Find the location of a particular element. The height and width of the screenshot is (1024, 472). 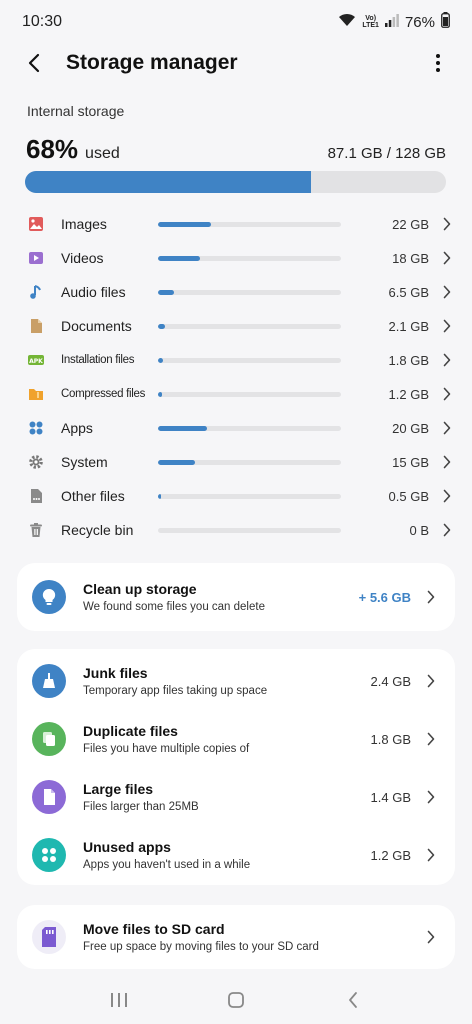

suggestion-row-large-files: Large files Files larger than 25MB 1.4 GB is located at coordinates (236, 797).